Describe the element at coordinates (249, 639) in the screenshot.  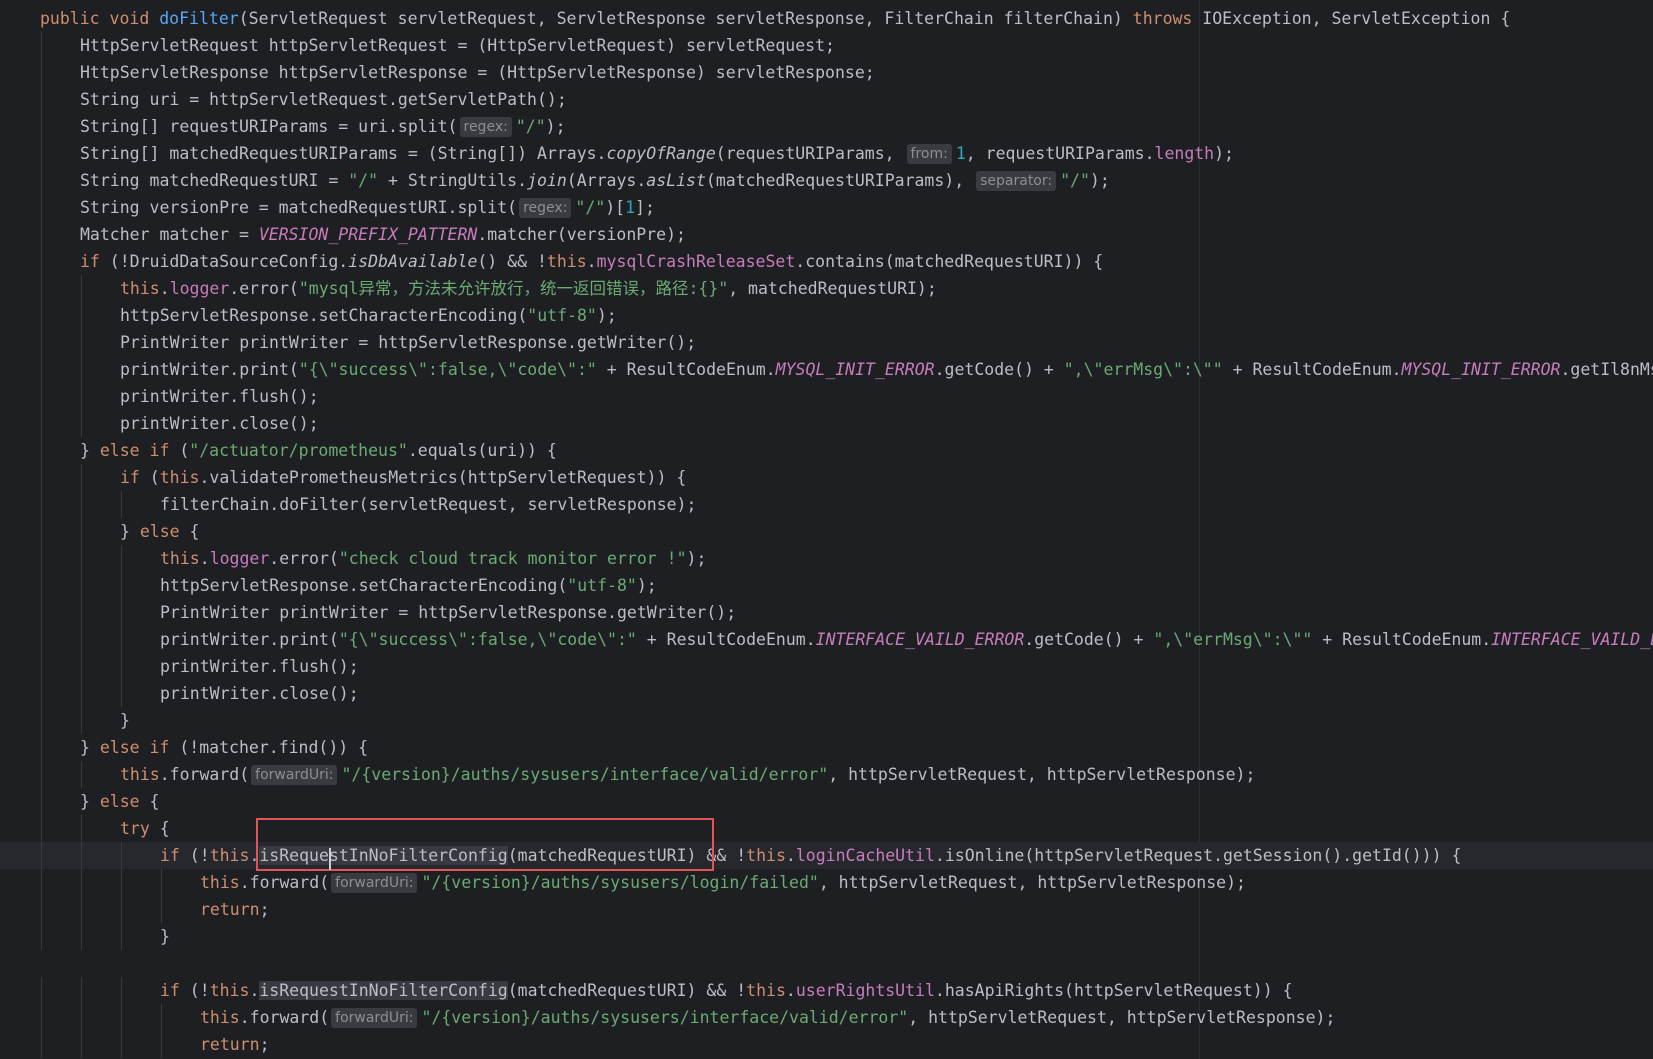
I see `code-token: printWriter.print(` at that location.